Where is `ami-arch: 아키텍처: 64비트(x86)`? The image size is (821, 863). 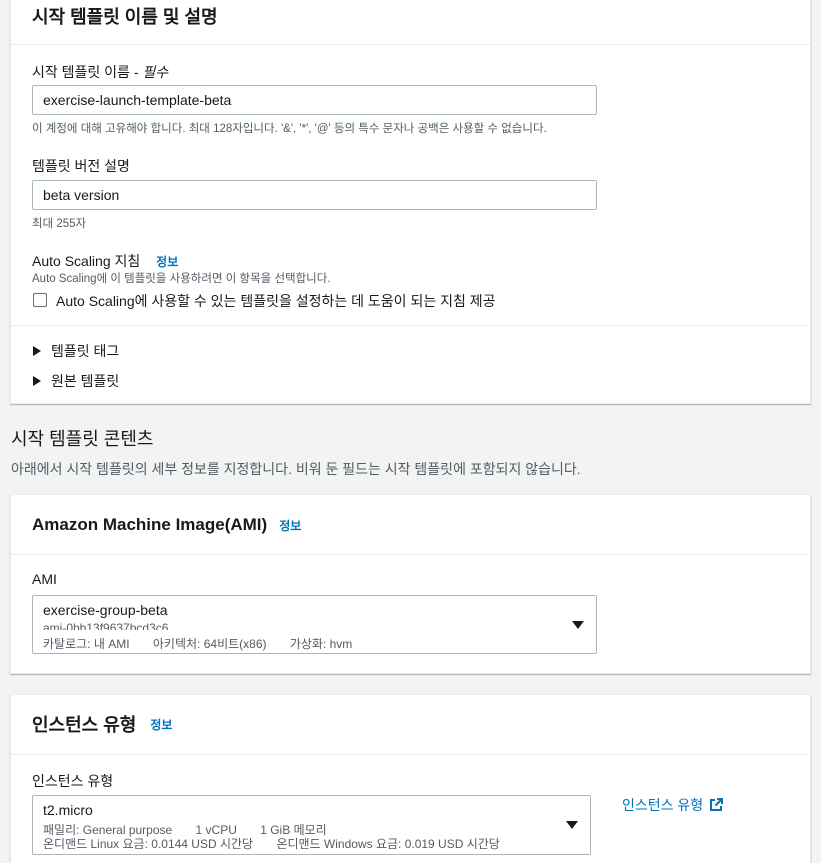 ami-arch: 아키텍처: 64비트(x86) is located at coordinates (209, 644).